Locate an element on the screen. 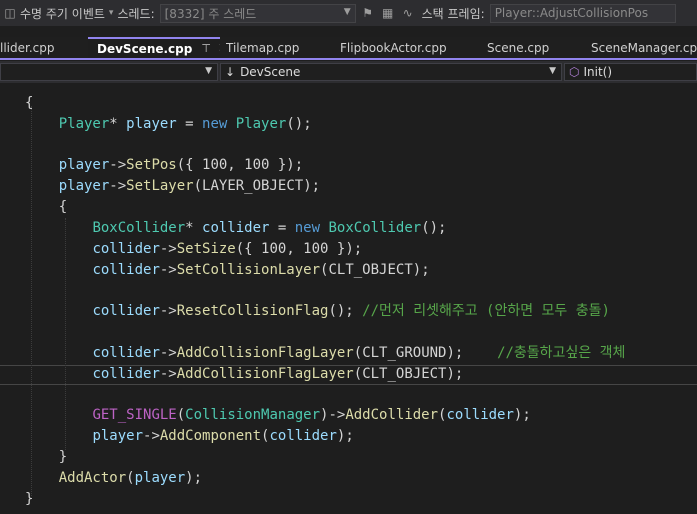 The height and width of the screenshot is (514, 697). code-token: CLT_GROUND is located at coordinates (404, 353).